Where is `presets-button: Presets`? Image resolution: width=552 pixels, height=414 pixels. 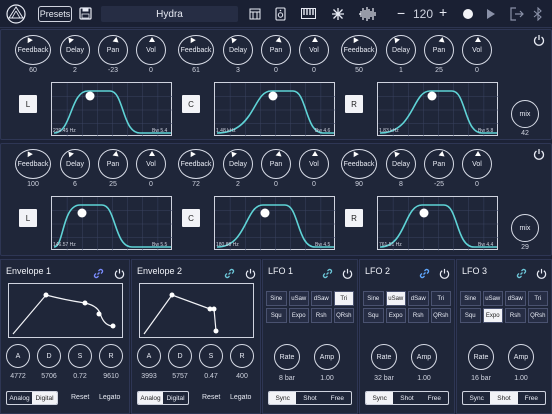 presets-button: Presets is located at coordinates (55, 14).